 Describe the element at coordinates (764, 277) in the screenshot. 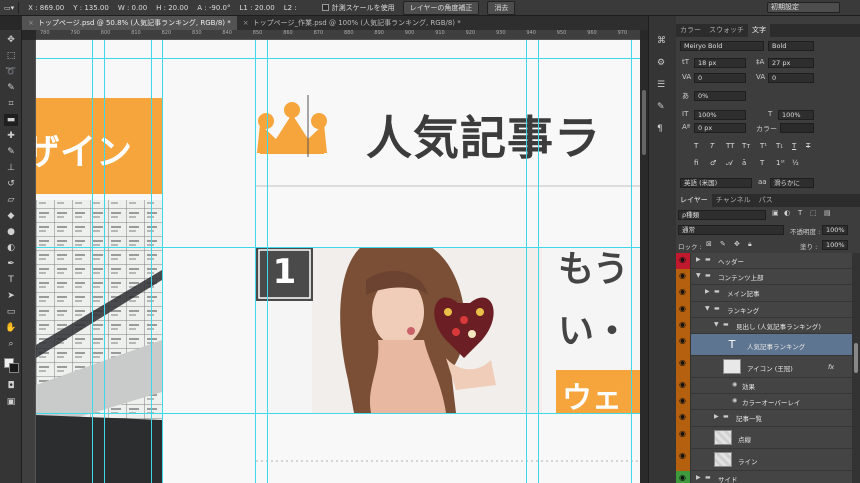

I see `layer-row: ▼ ▬ コンテンツ上部` at that location.